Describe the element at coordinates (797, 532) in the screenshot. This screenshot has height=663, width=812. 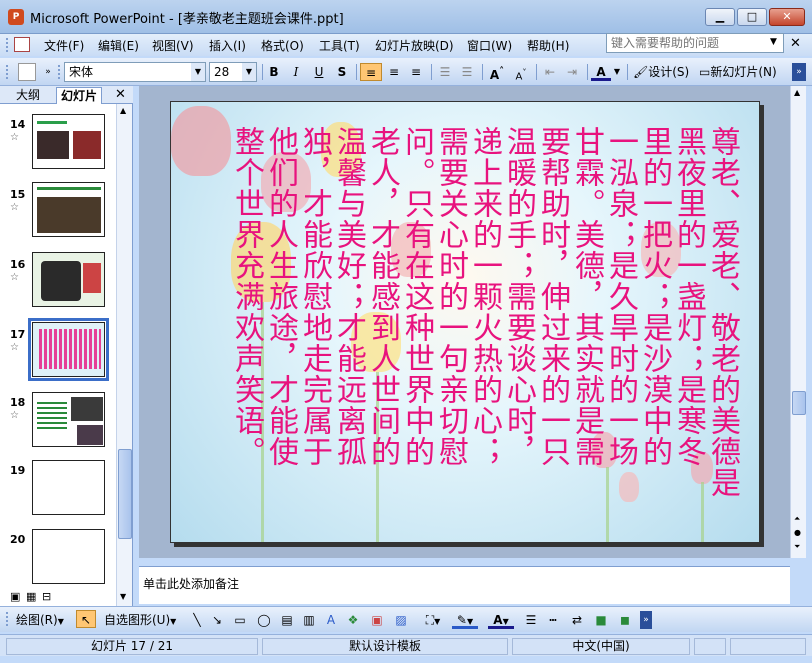
I see `select-browse-icon: ●` at that location.